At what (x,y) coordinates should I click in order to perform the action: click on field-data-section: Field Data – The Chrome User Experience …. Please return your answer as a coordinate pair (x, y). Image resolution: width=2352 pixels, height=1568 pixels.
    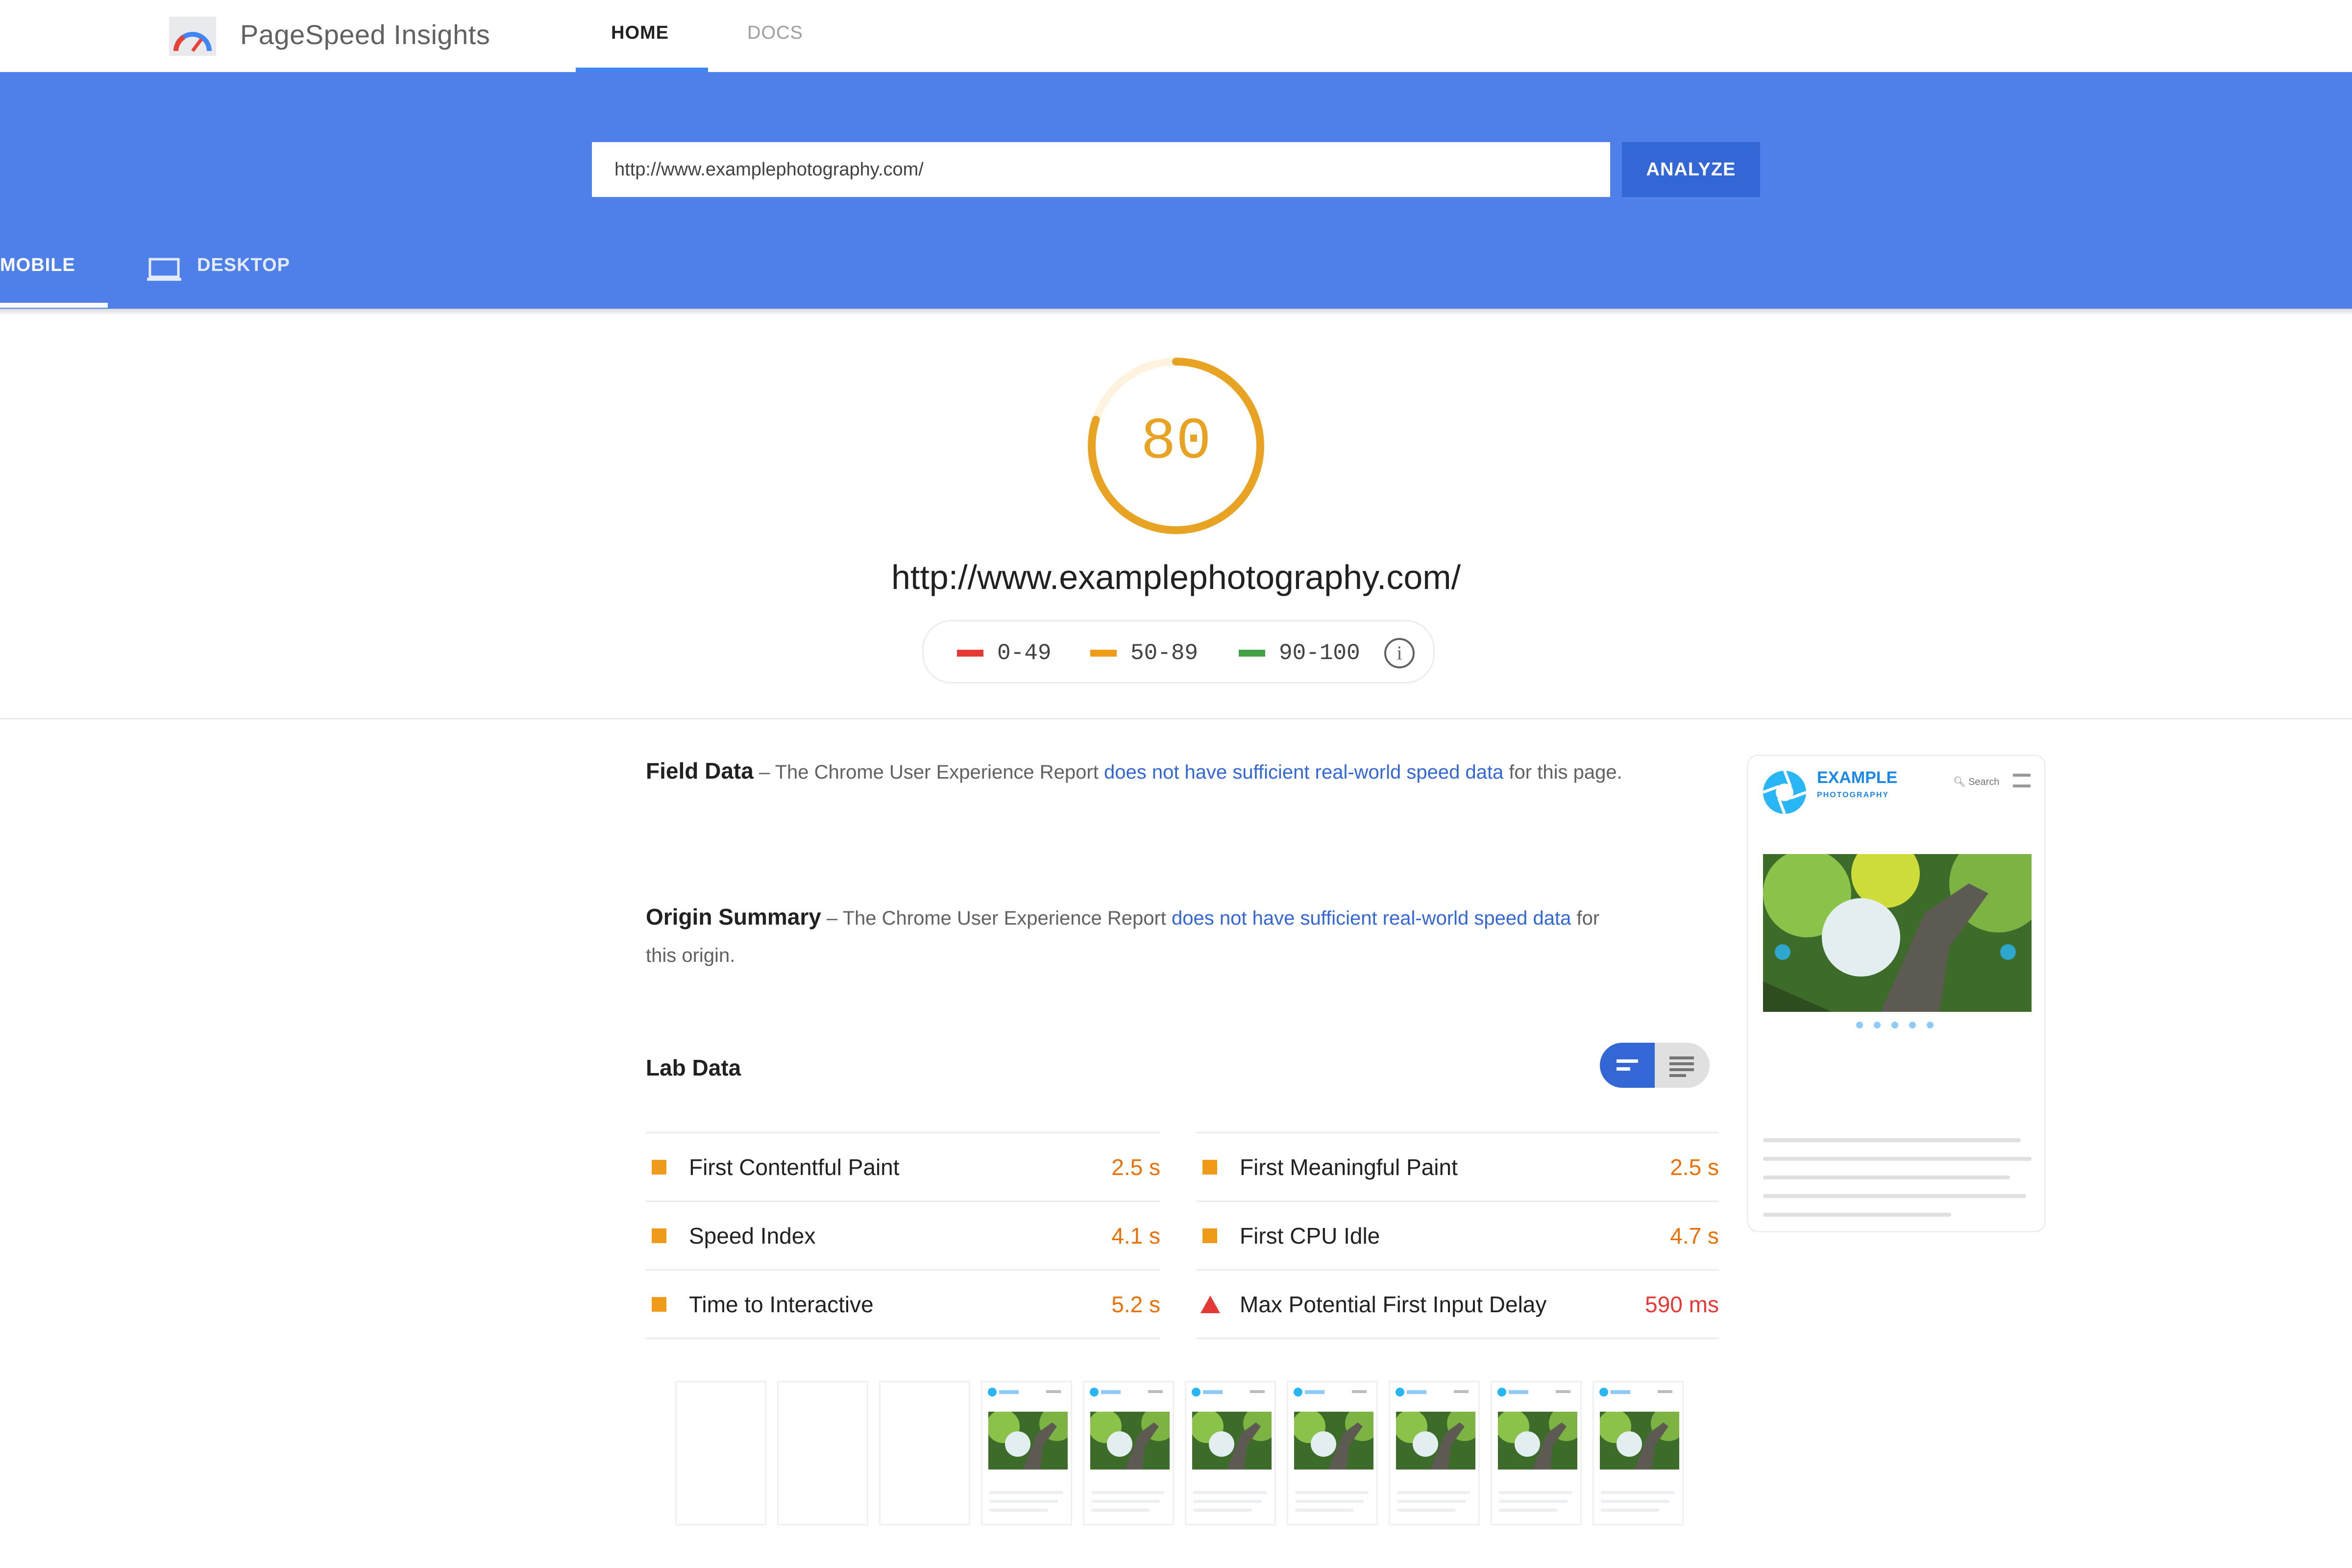
    Looking at the image, I should click on (1136, 771).